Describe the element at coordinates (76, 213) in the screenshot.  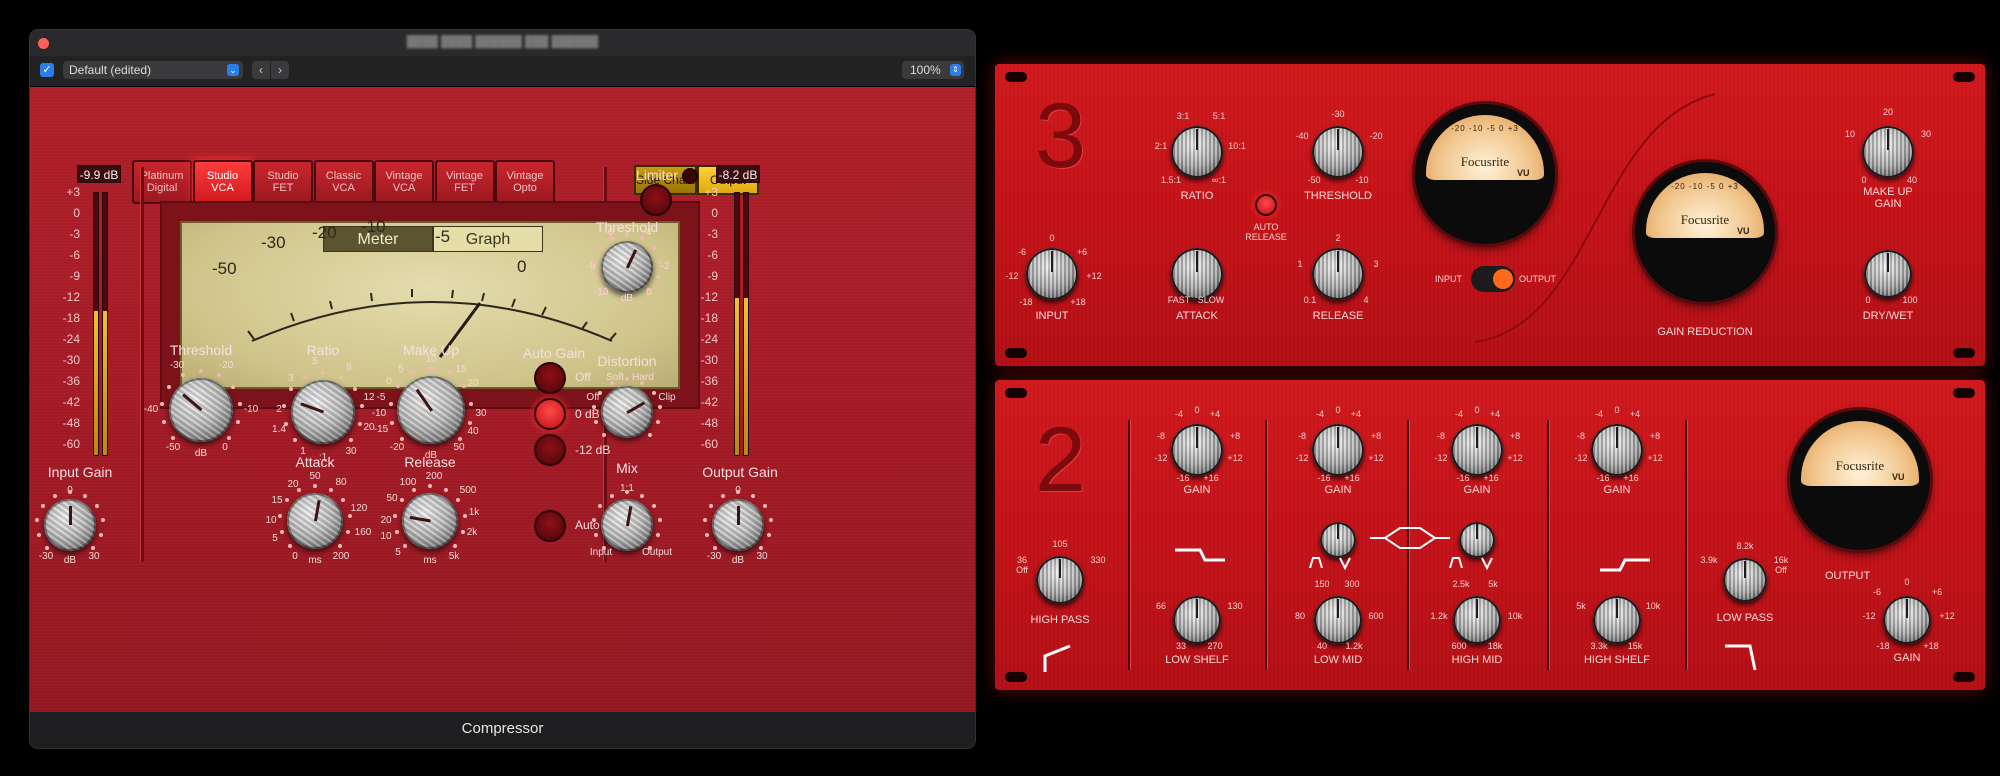
I see `input-scale-label: 0` at that location.